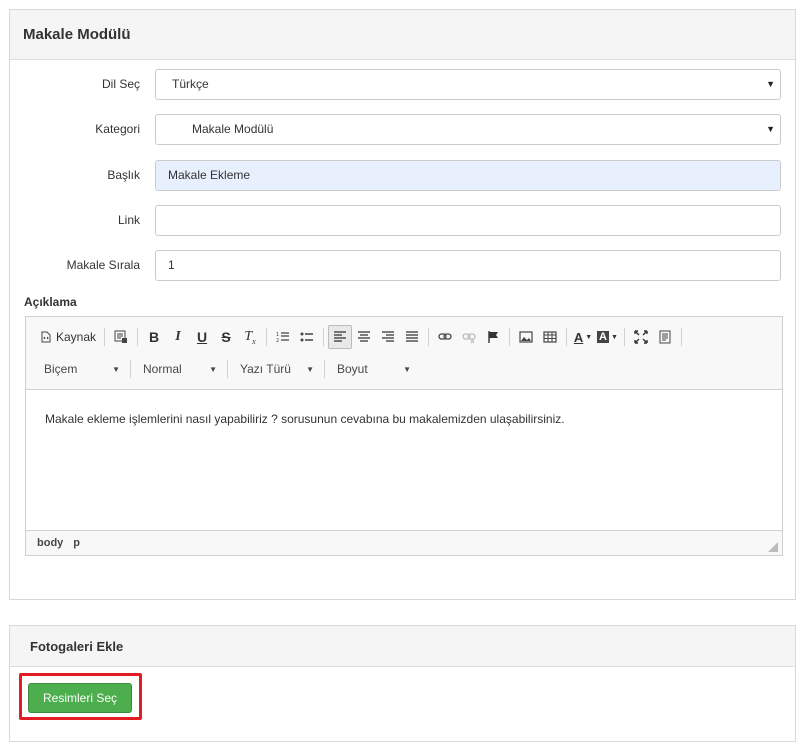 This screenshot has height=749, width=800. I want to click on templates-icon, so click(121, 336).